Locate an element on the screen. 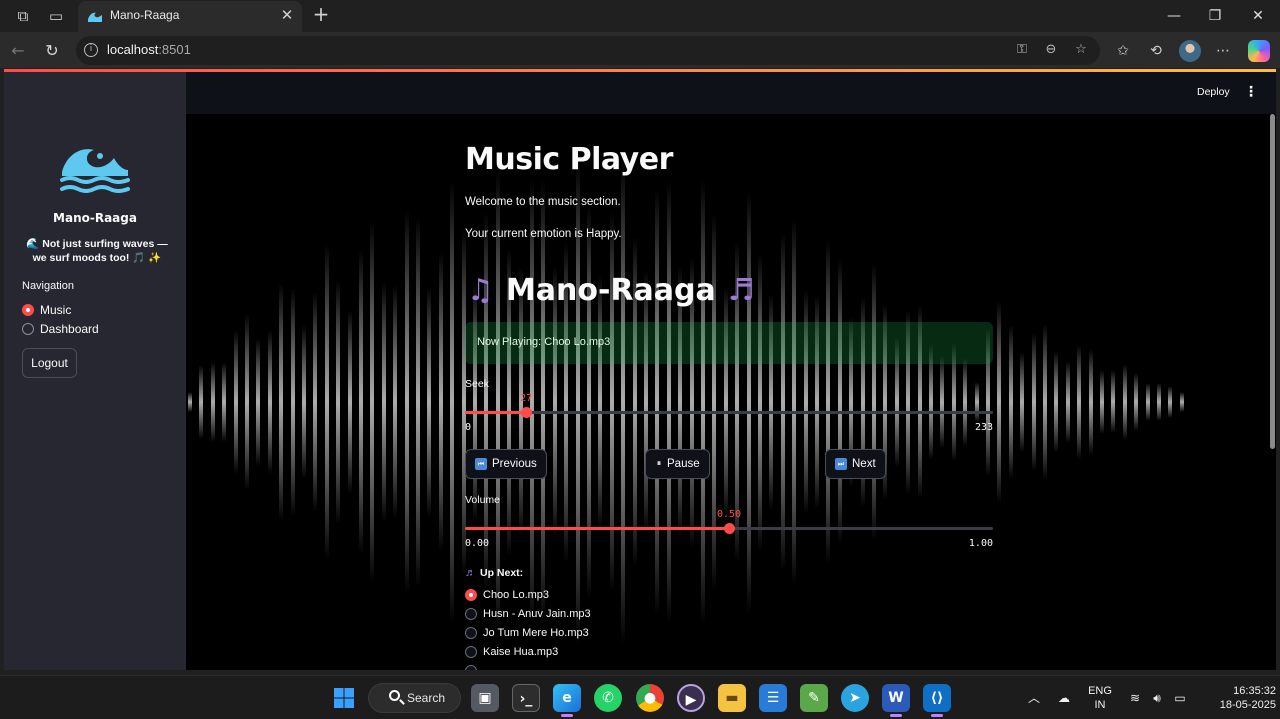  onedrive-cloud-icon: ☁ is located at coordinates (1064, 698).